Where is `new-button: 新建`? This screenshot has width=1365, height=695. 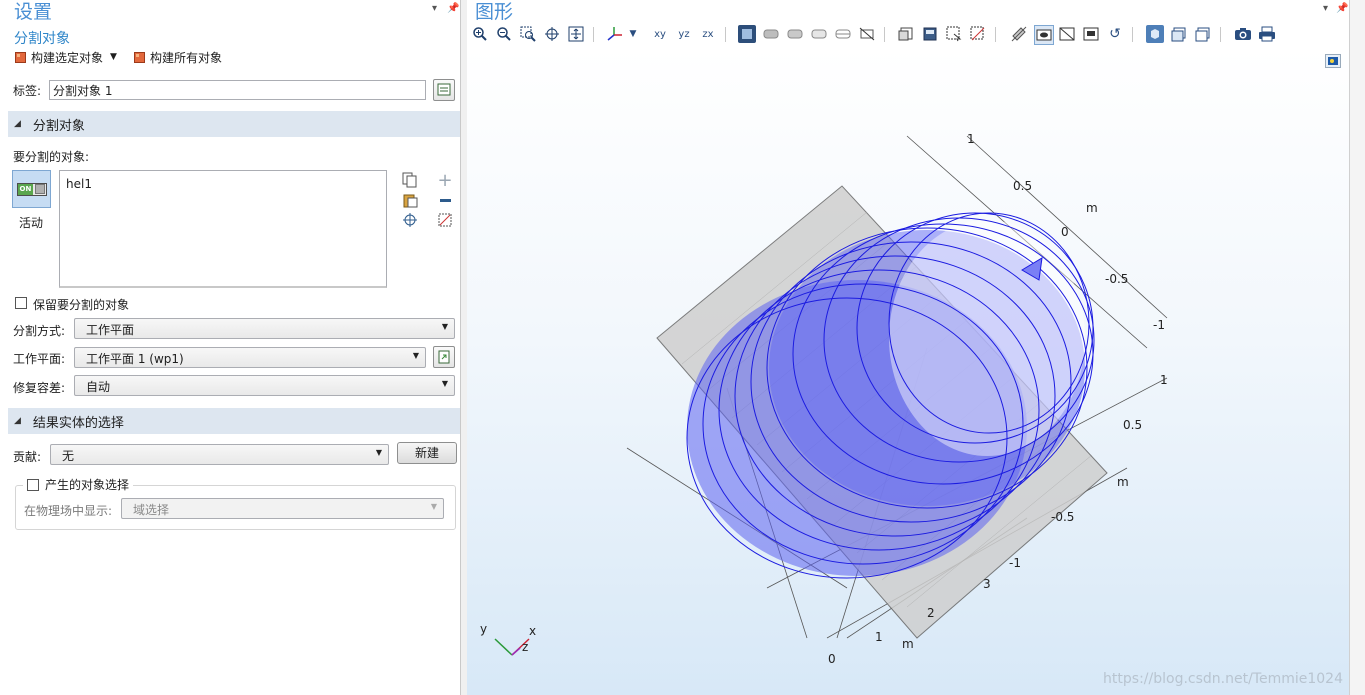 new-button: 新建 is located at coordinates (427, 453).